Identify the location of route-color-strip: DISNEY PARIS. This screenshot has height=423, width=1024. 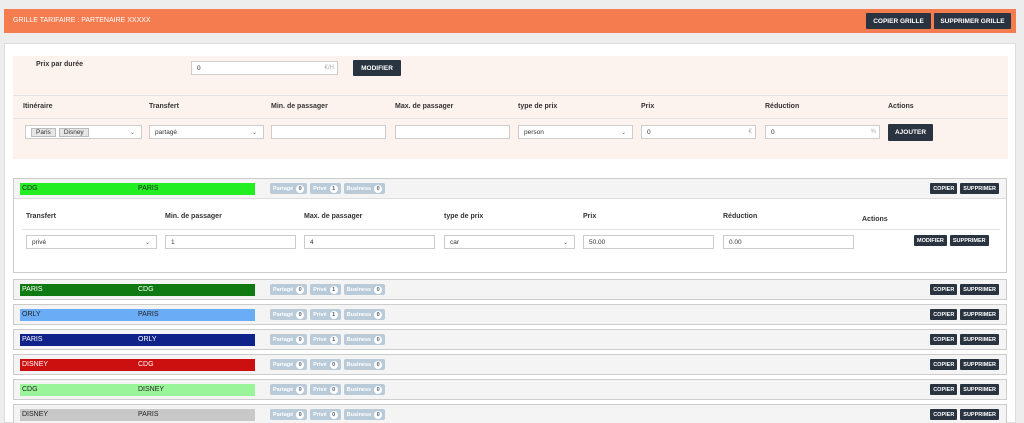
(137, 415).